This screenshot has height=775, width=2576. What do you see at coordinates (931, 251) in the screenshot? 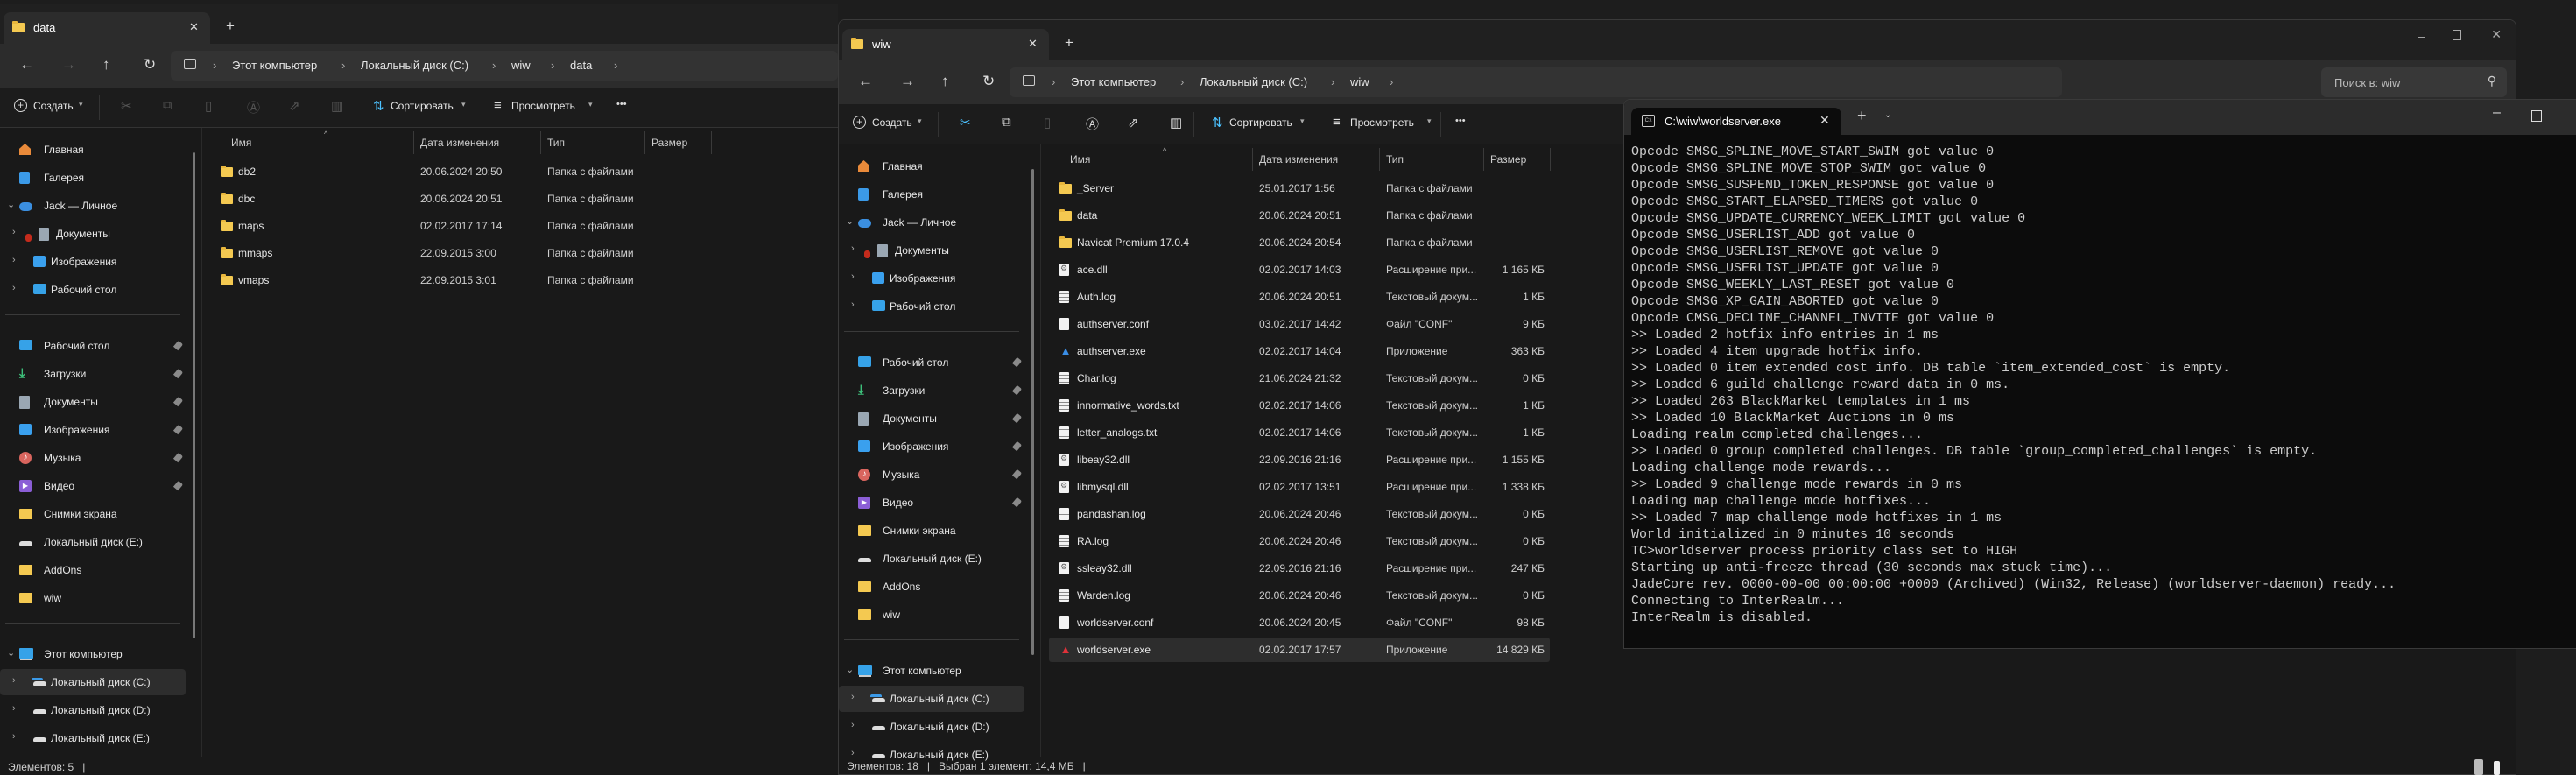
I see `sidebar-item-3: › Документы` at bounding box center [931, 251].